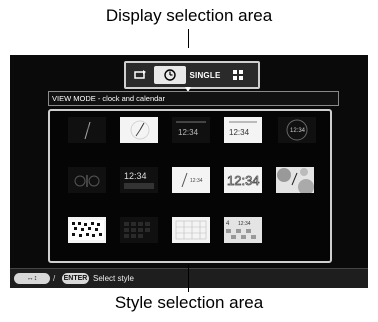  Describe the element at coordinates (32, 278) in the screenshot. I see `arrow-keys-badge: ↔↕` at that location.